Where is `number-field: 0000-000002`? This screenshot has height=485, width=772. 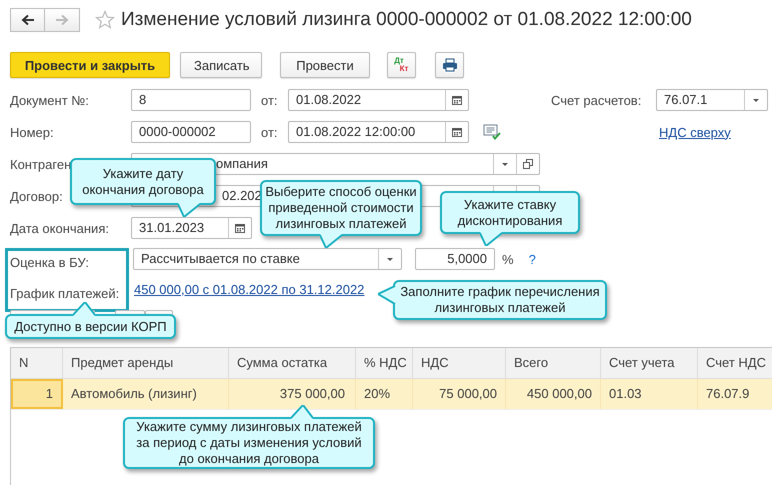
number-field: 0000-000002 is located at coordinates (191, 132).